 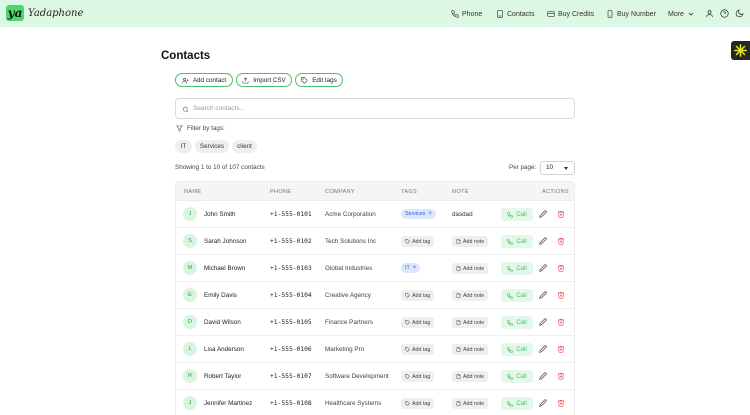 What do you see at coordinates (357, 376) in the screenshot?
I see `contact-company: Software Development` at bounding box center [357, 376].